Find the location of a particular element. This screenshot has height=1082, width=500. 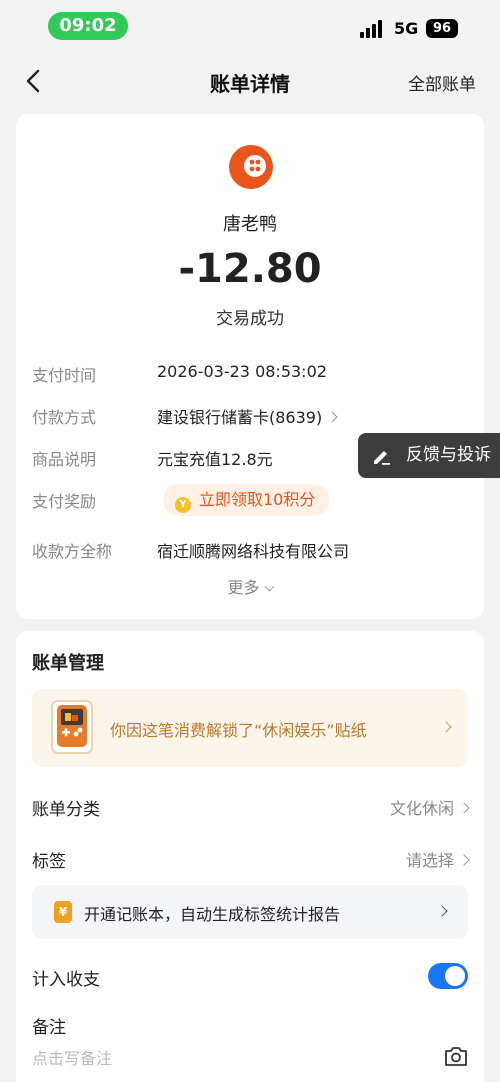

detail-row-payment-method: 付款方式 建设银行储蓄卡(8639) is located at coordinates (252, 415).